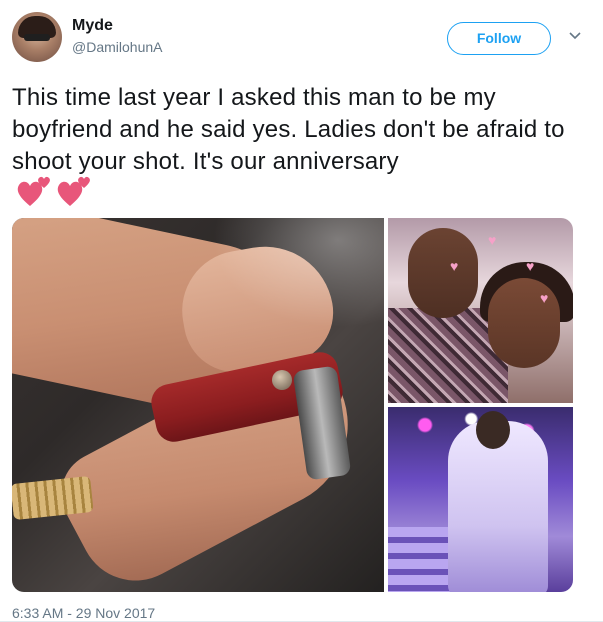 This screenshot has height=622, width=603. I want to click on avatar-glasses, so click(37, 37).